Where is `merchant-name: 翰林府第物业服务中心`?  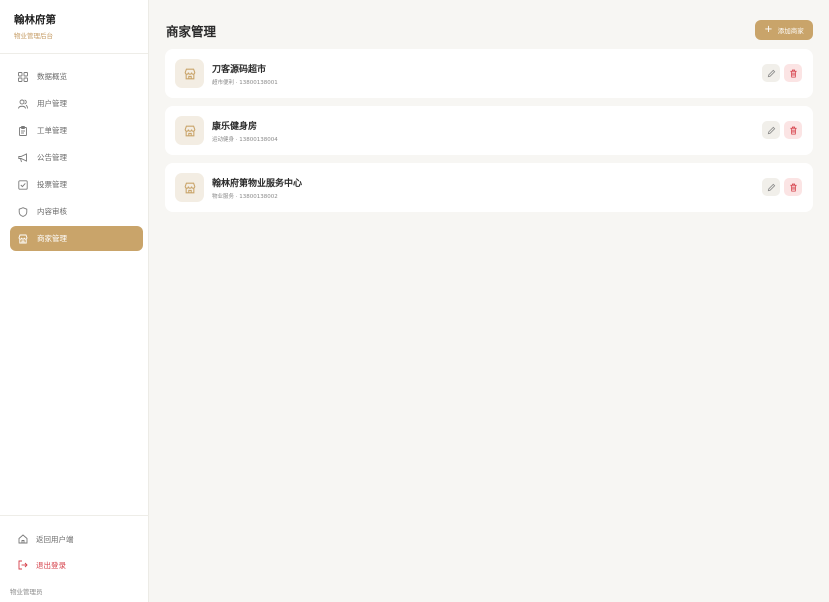 merchant-name: 翰林府第物业服务中心 is located at coordinates (257, 183).